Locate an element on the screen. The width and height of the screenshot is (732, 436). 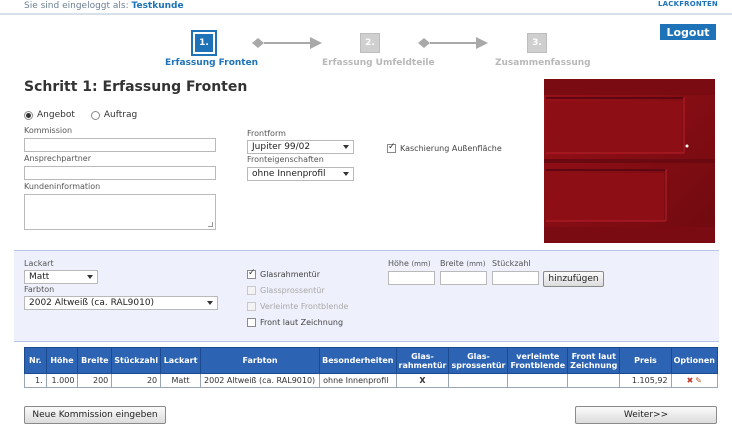
neue-kommission-button: Neue Kommission eingeben is located at coordinates (95, 415).